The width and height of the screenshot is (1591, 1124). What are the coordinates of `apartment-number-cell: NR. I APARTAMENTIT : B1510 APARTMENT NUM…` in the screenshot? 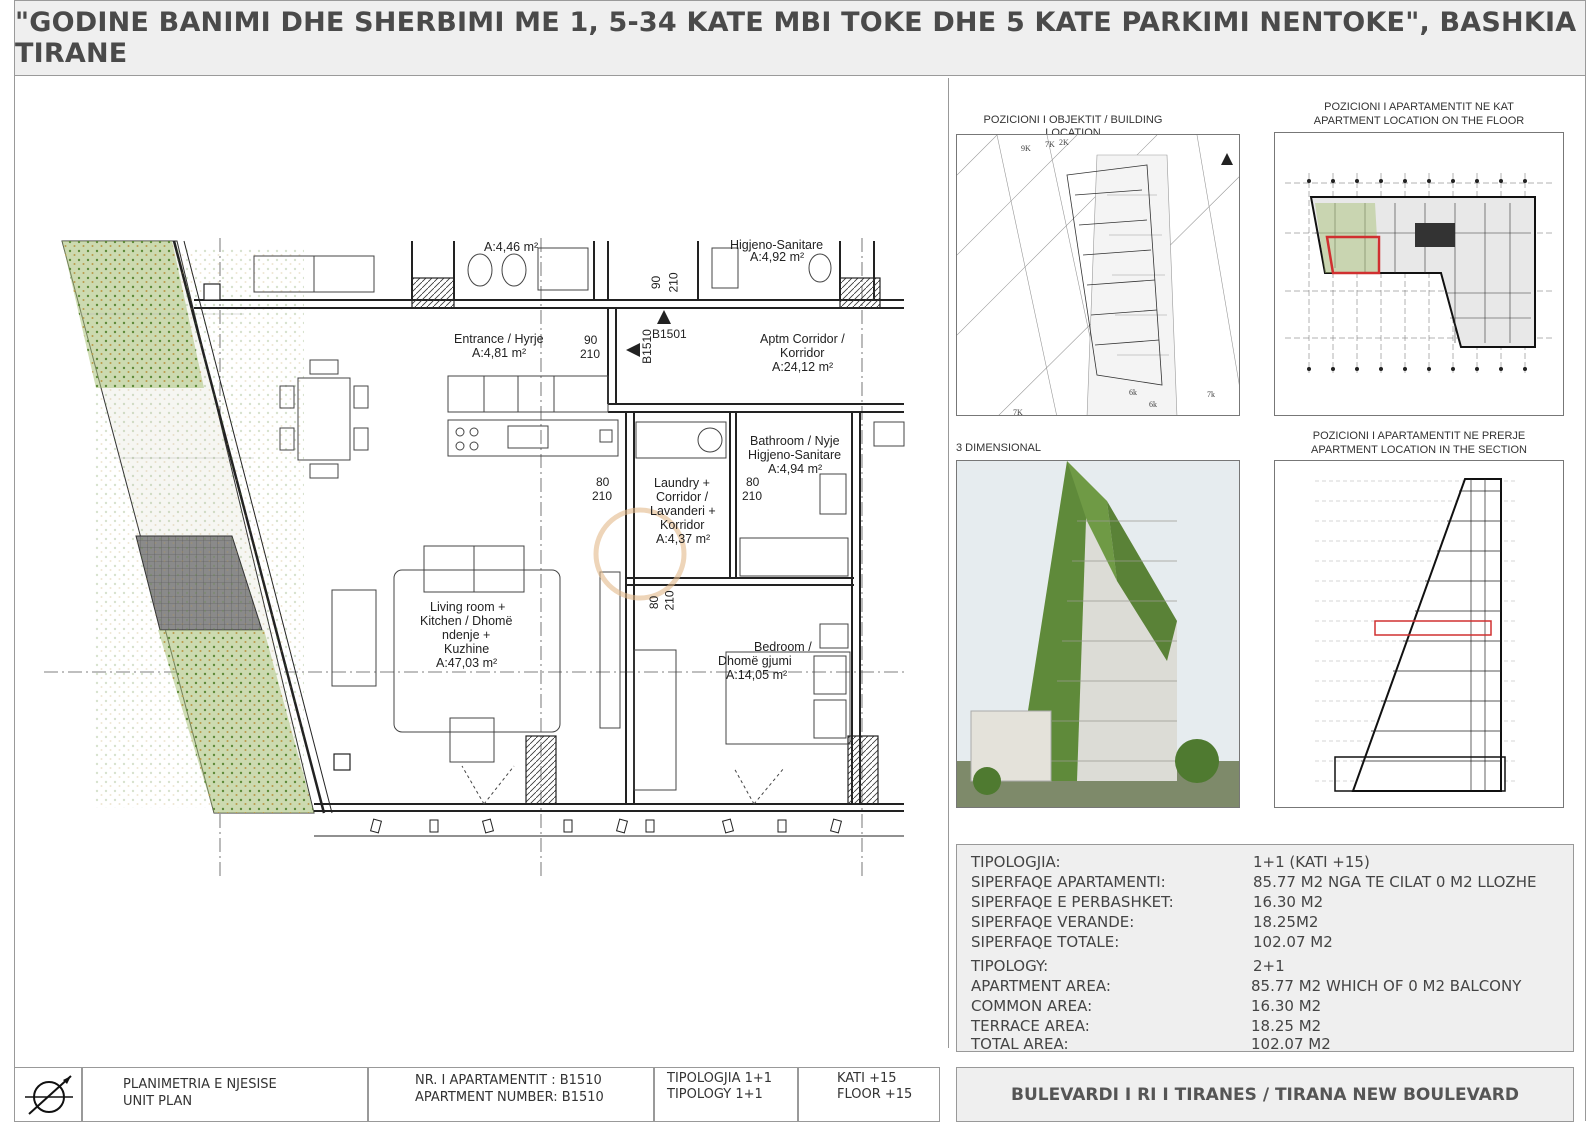 It's located at (511, 1094).